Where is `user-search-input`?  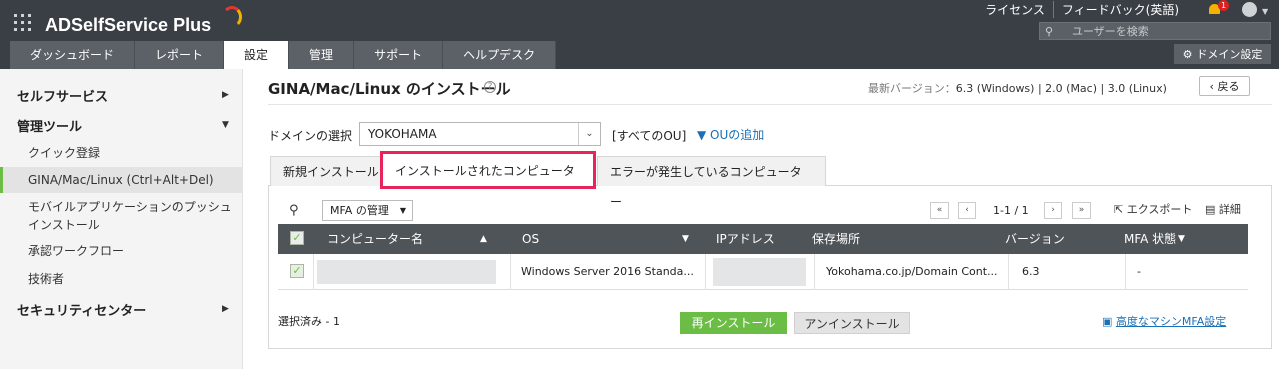 user-search-input is located at coordinates (1158, 31).